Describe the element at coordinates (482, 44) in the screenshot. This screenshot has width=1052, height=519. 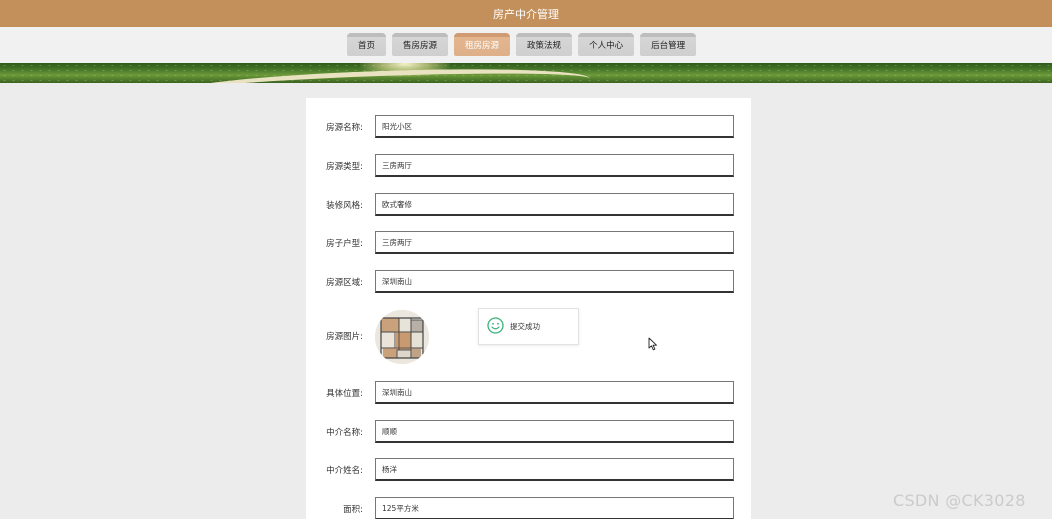
I see `nav-tab-rental-listings: 租房房源` at that location.